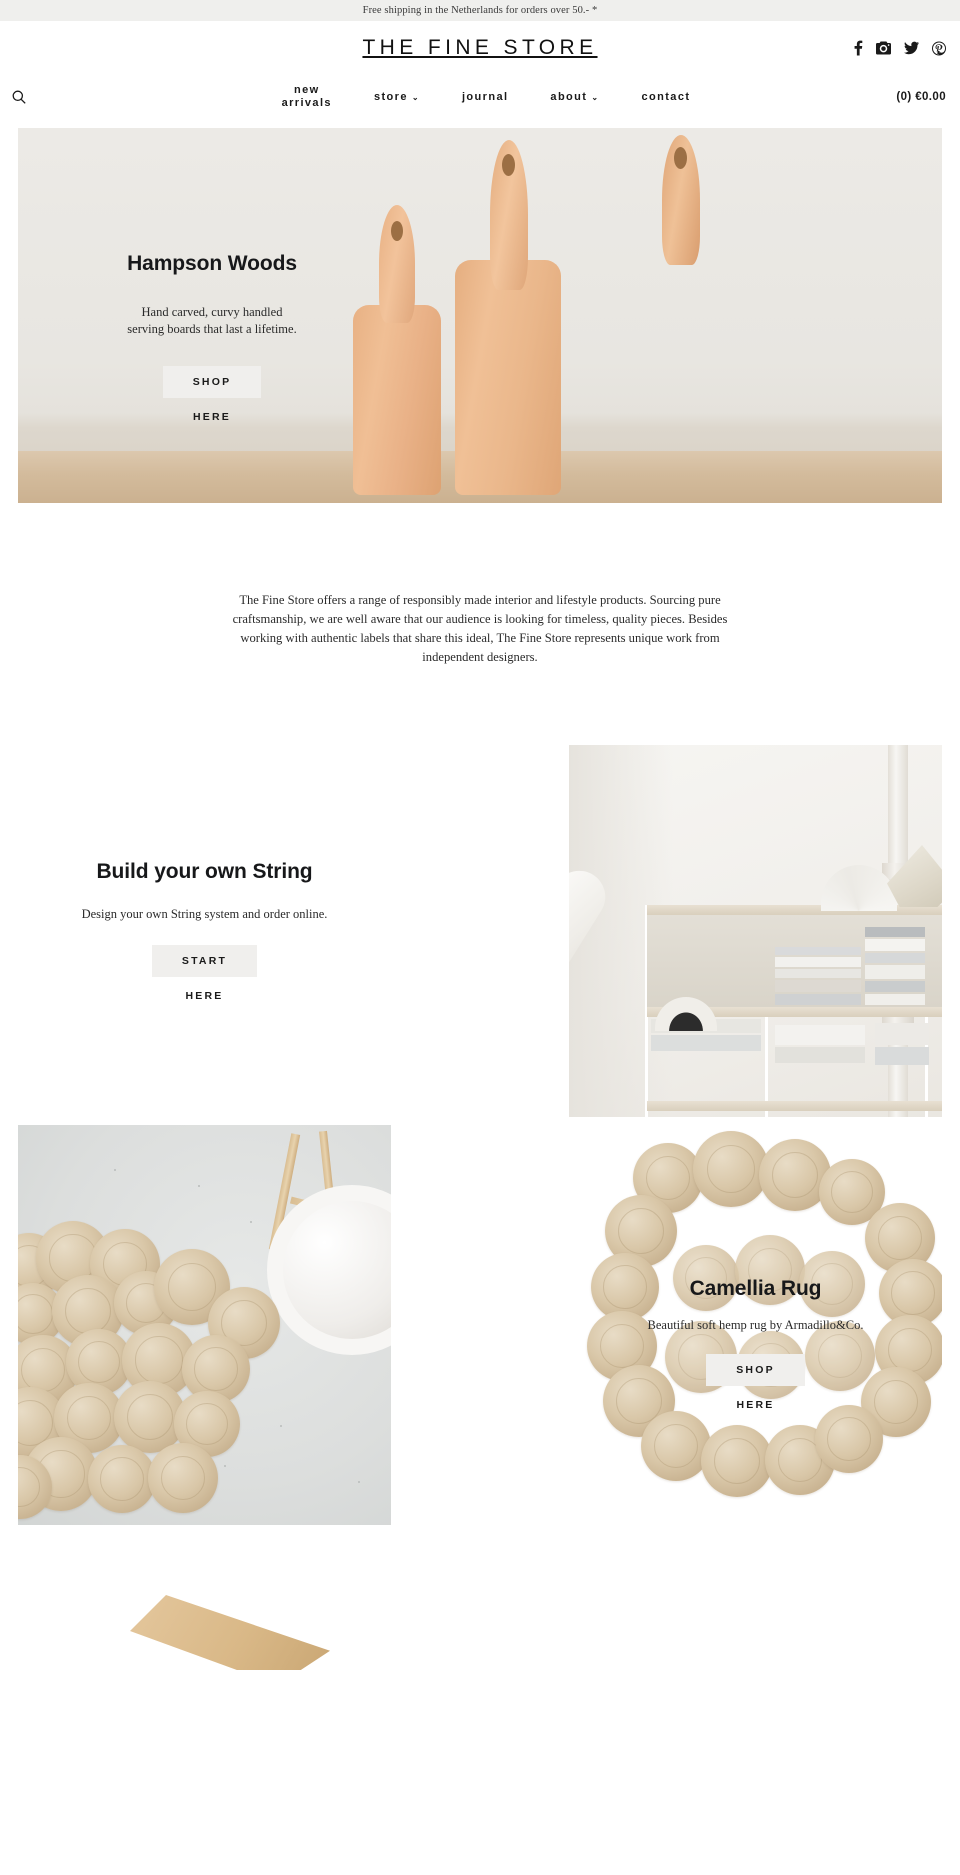 This screenshot has width=960, height=1875. I want to click on site-logo: THE FINE STORE, so click(479, 48).